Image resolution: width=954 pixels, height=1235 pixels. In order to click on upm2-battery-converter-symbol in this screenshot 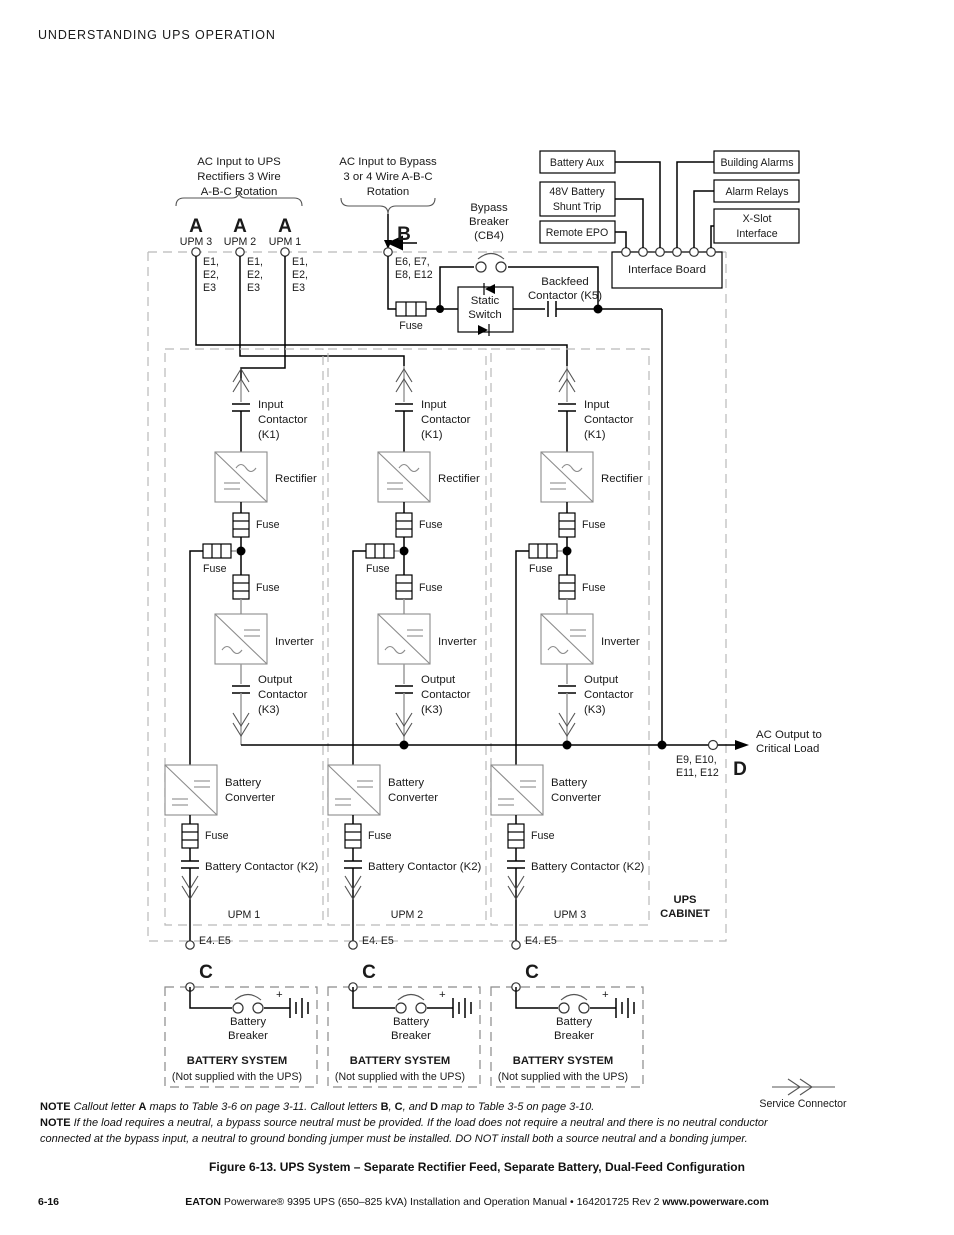, I will do `click(354, 790)`.